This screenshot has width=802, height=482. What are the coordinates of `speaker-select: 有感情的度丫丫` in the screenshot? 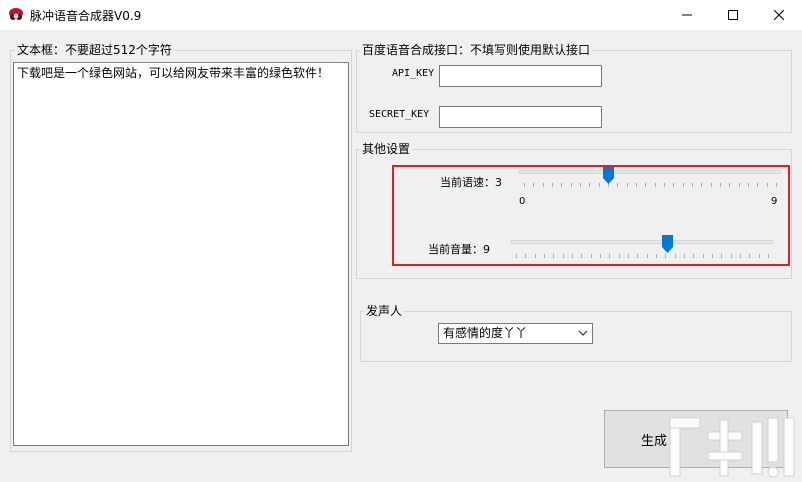 It's located at (515, 333).